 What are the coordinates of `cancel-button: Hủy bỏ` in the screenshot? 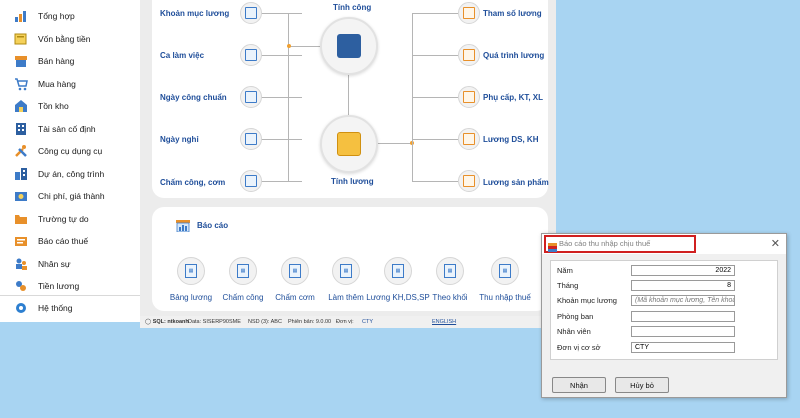 It's located at (642, 385).